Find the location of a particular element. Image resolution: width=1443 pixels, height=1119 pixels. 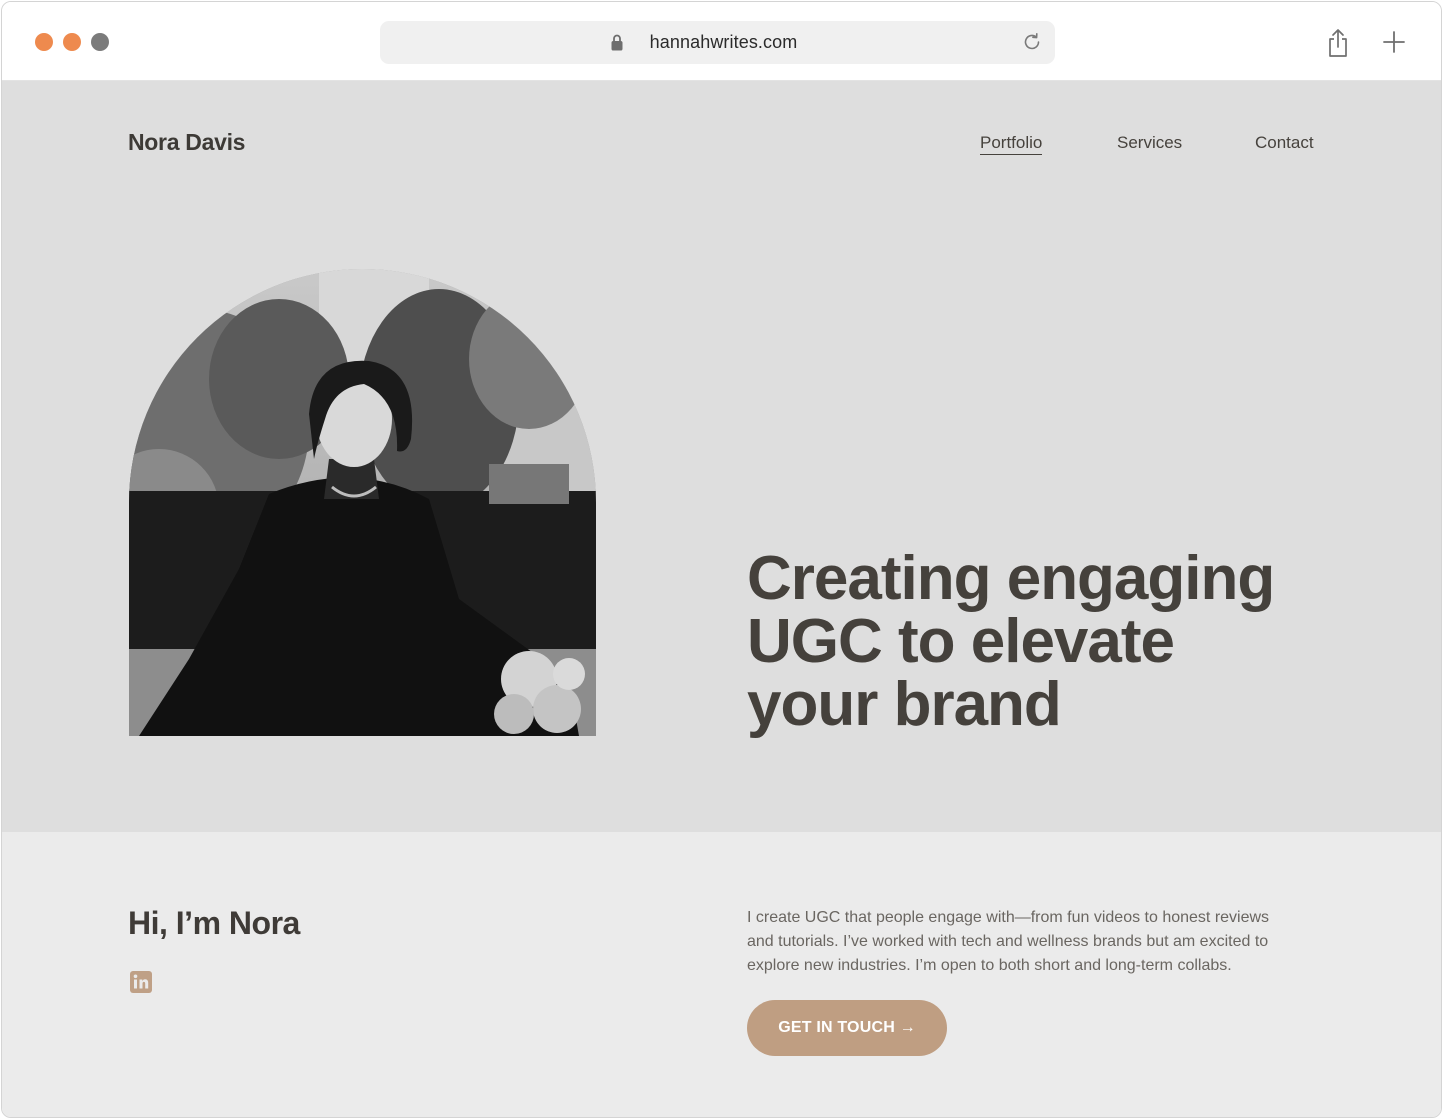

get-in-touch-button: GET IN TOUCH → is located at coordinates (847, 1028).